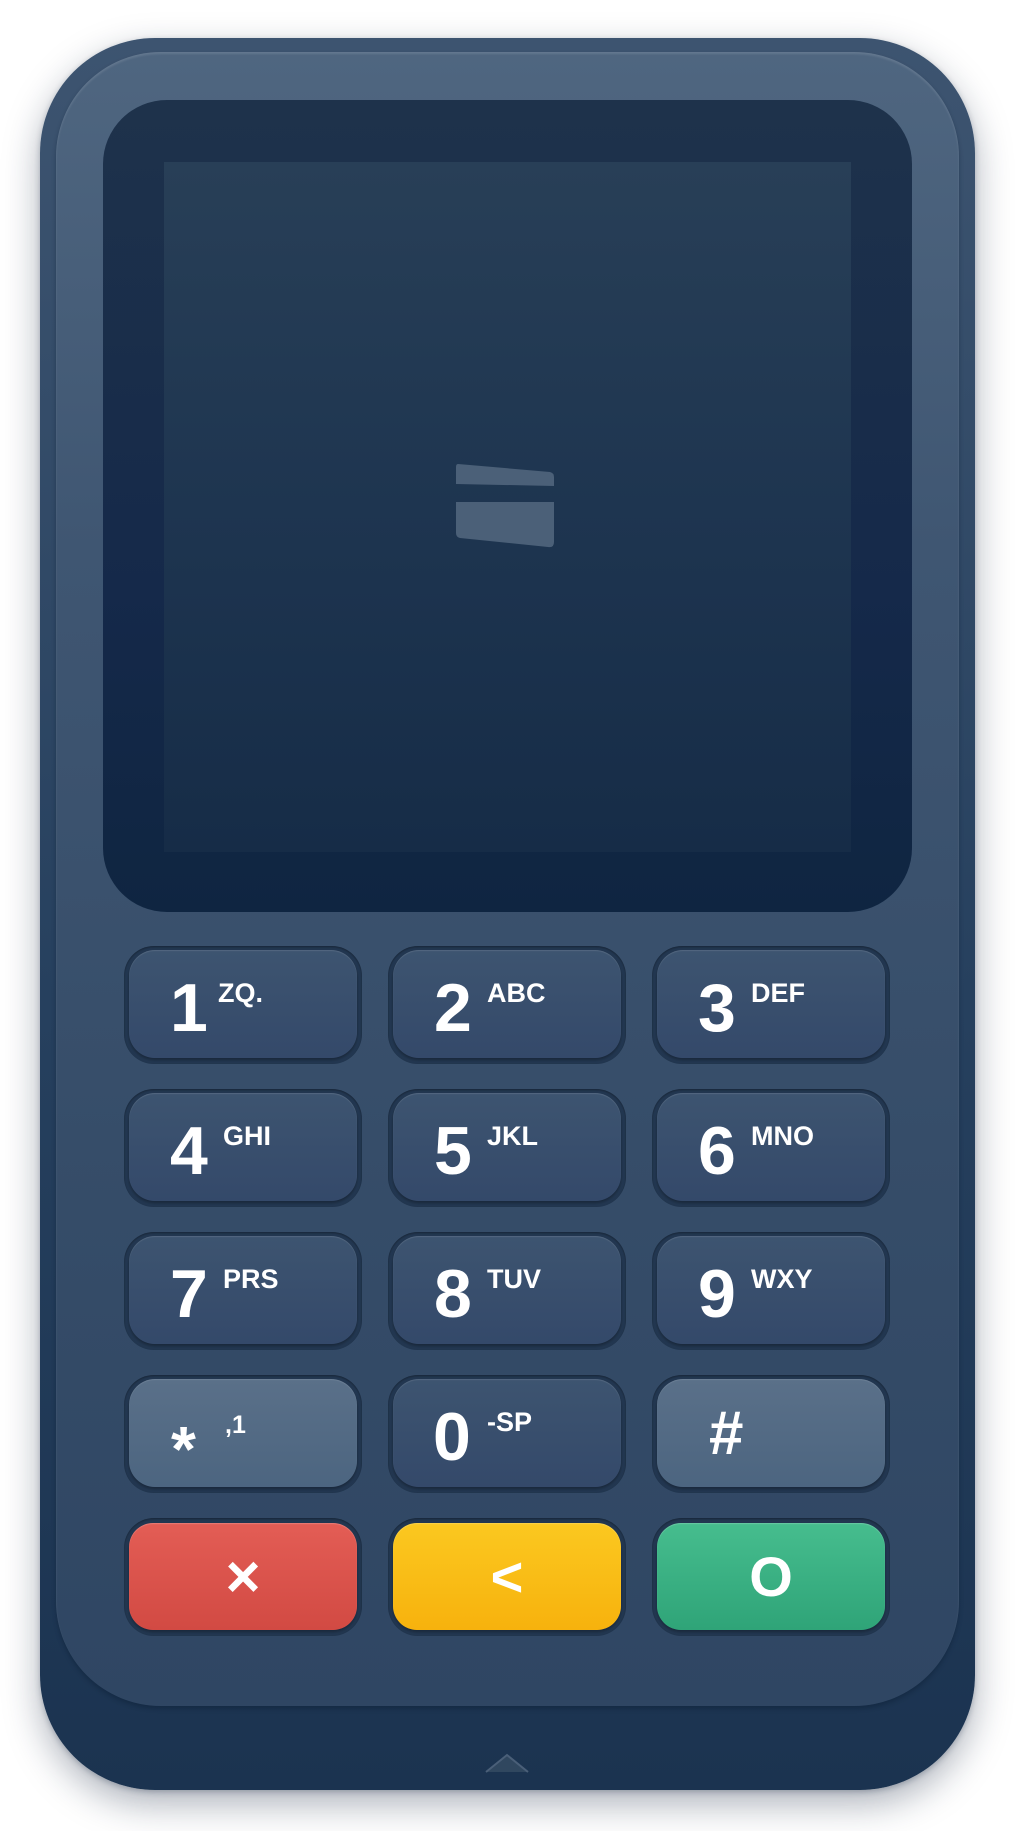 This screenshot has height=1831, width=1015. I want to click on key-1: 1 ZQ., so click(243, 1004).